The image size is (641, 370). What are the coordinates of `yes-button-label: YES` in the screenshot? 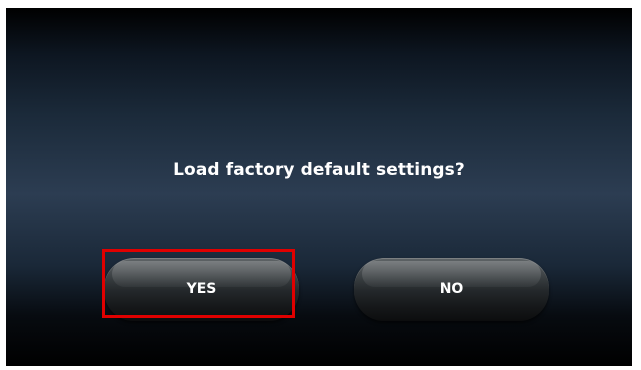 It's located at (201, 289).